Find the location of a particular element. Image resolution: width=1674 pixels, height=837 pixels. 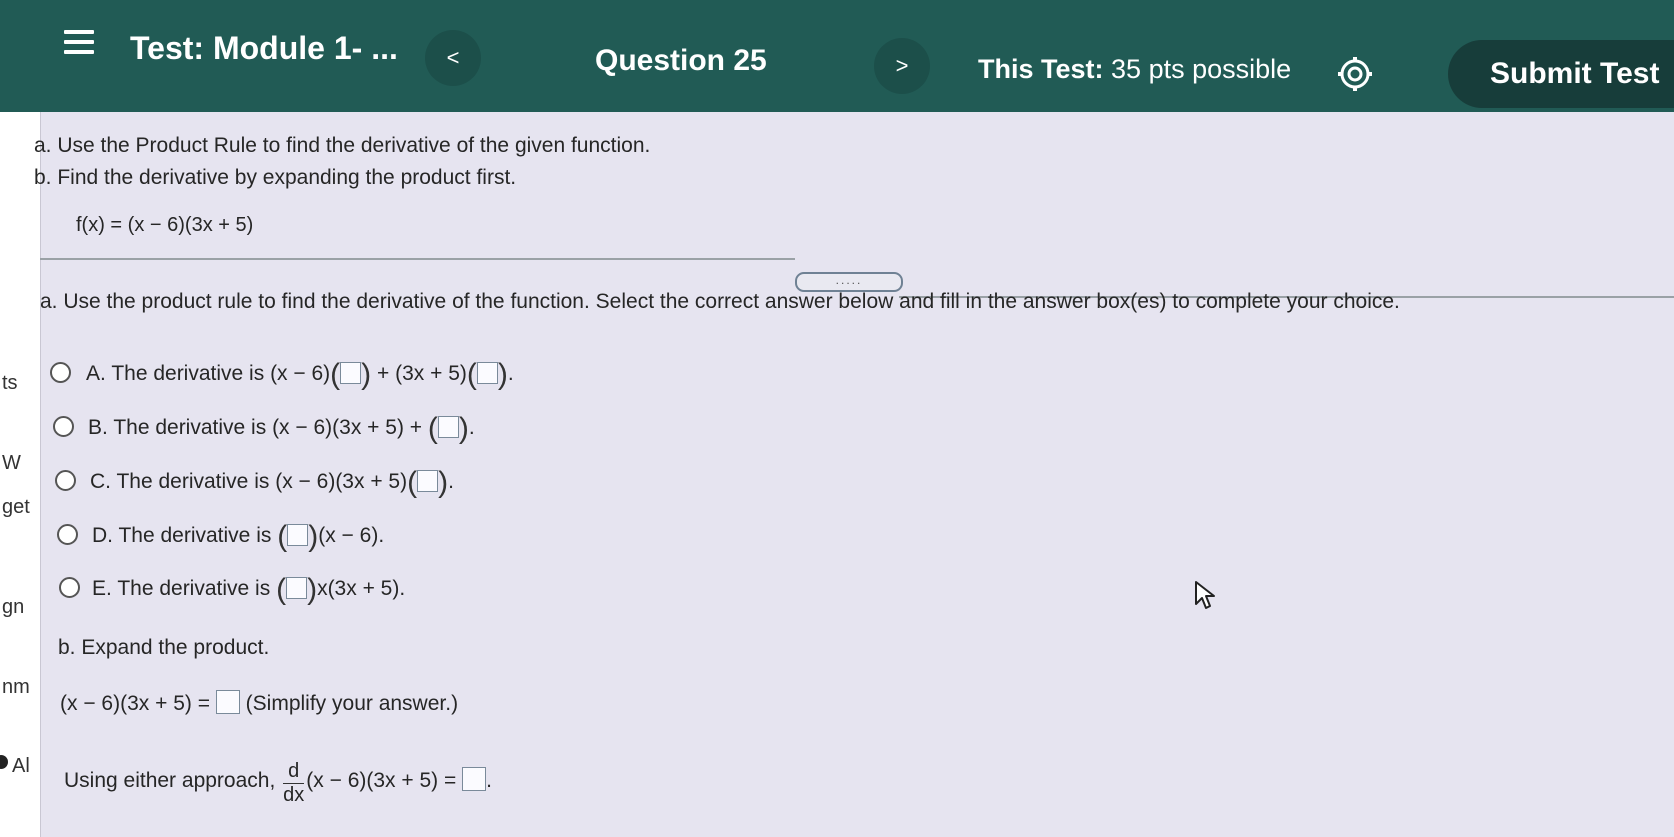

final-prefix: Using either approach, is located at coordinates (170, 780).